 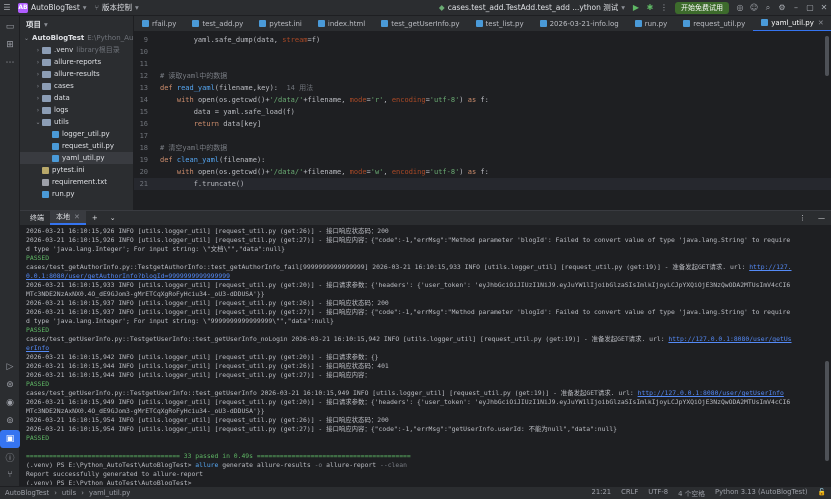 I want to click on python-interpreter: Python 3.13 (AutoBlogTest), so click(x=761, y=493).